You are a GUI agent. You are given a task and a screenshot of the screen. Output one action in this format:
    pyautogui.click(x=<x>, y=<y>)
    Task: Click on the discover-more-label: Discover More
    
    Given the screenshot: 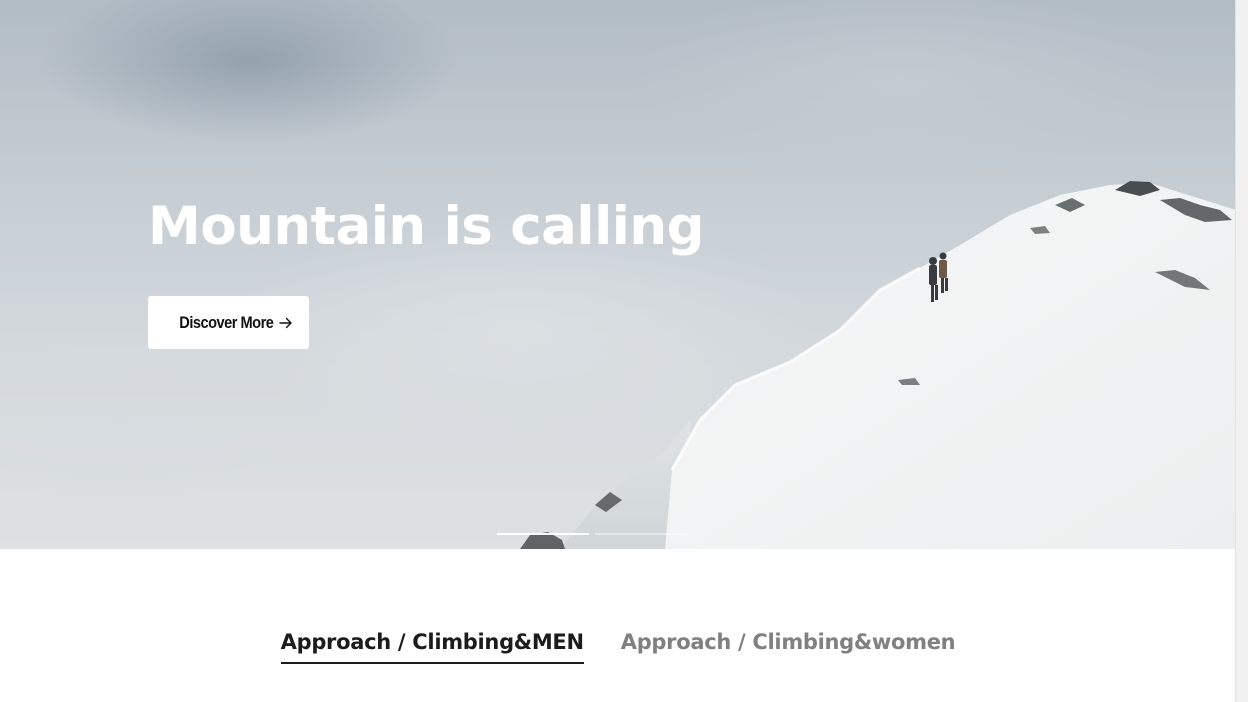 What is the action you would take?
    pyautogui.click(x=227, y=322)
    